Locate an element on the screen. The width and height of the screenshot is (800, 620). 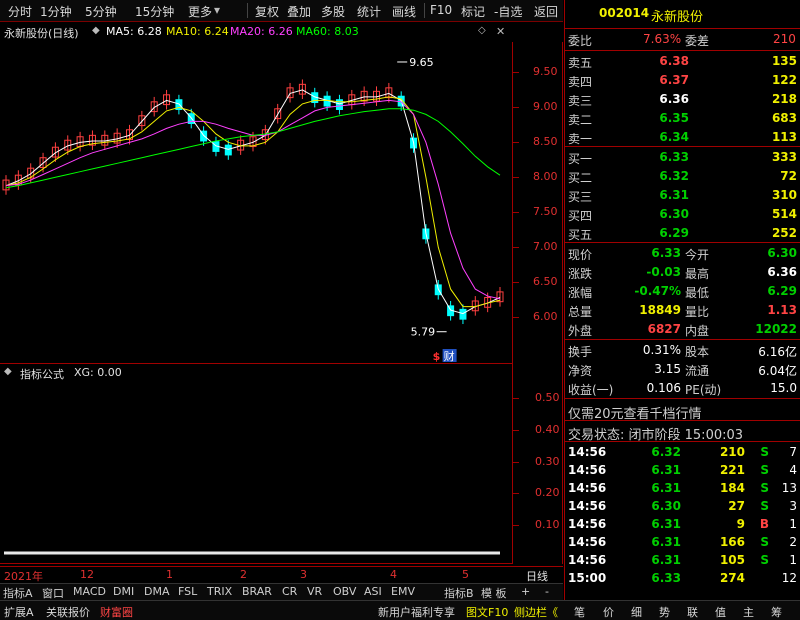
toolbar-f10: F10 is located at coordinates (441, 10).